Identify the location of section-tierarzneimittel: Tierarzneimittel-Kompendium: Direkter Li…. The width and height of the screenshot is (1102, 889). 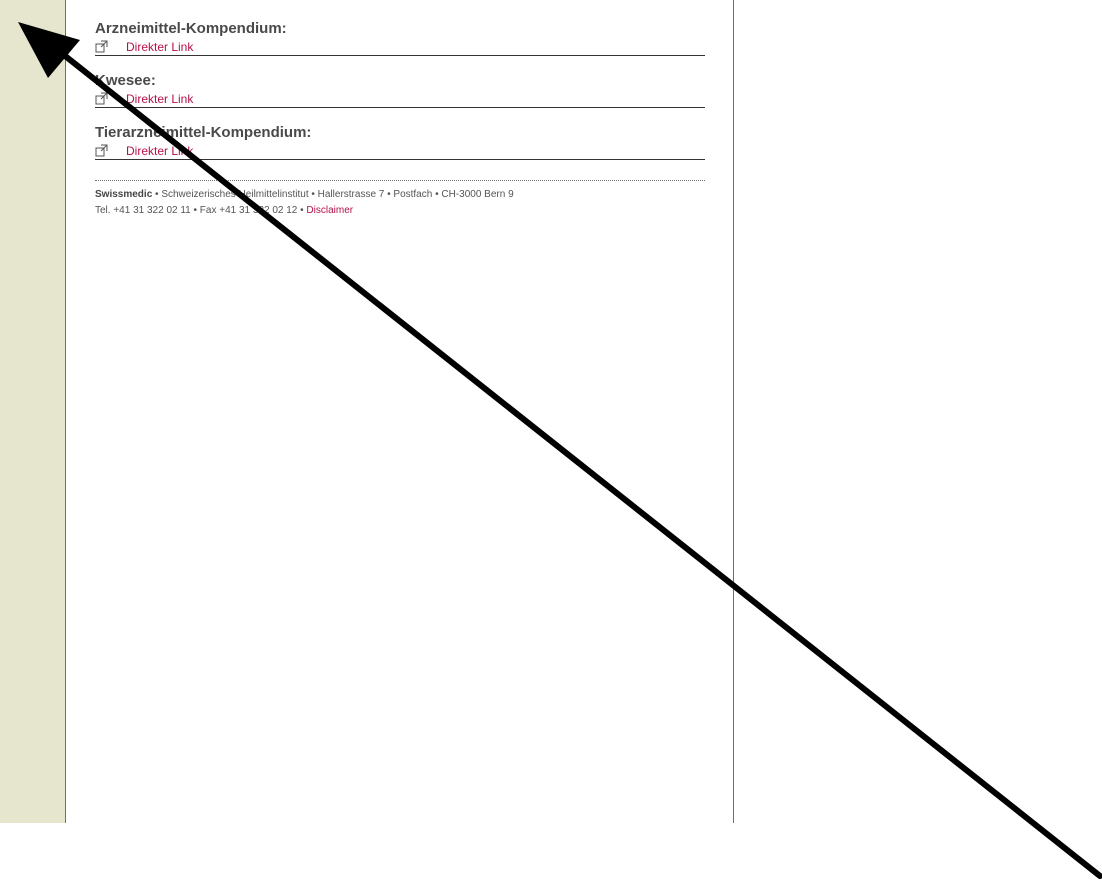
(400, 142).